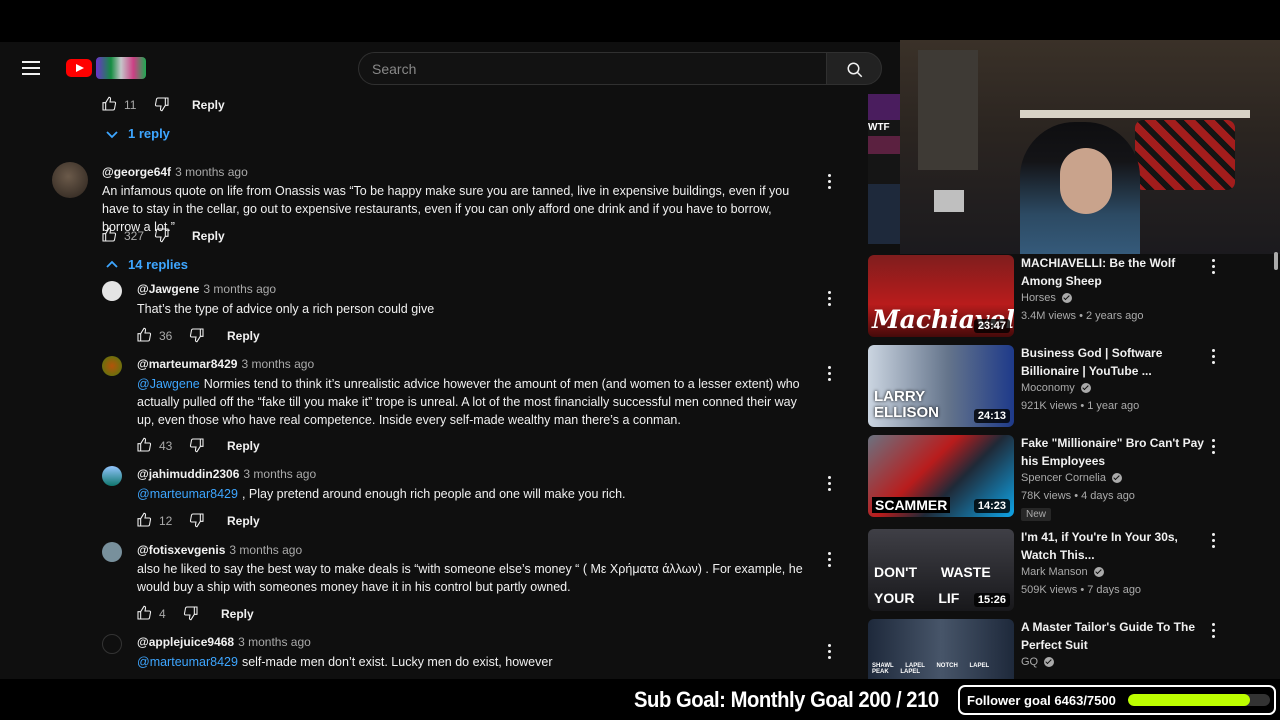  Describe the element at coordinates (112, 264) in the screenshot. I see `chevron-up-icon` at that location.